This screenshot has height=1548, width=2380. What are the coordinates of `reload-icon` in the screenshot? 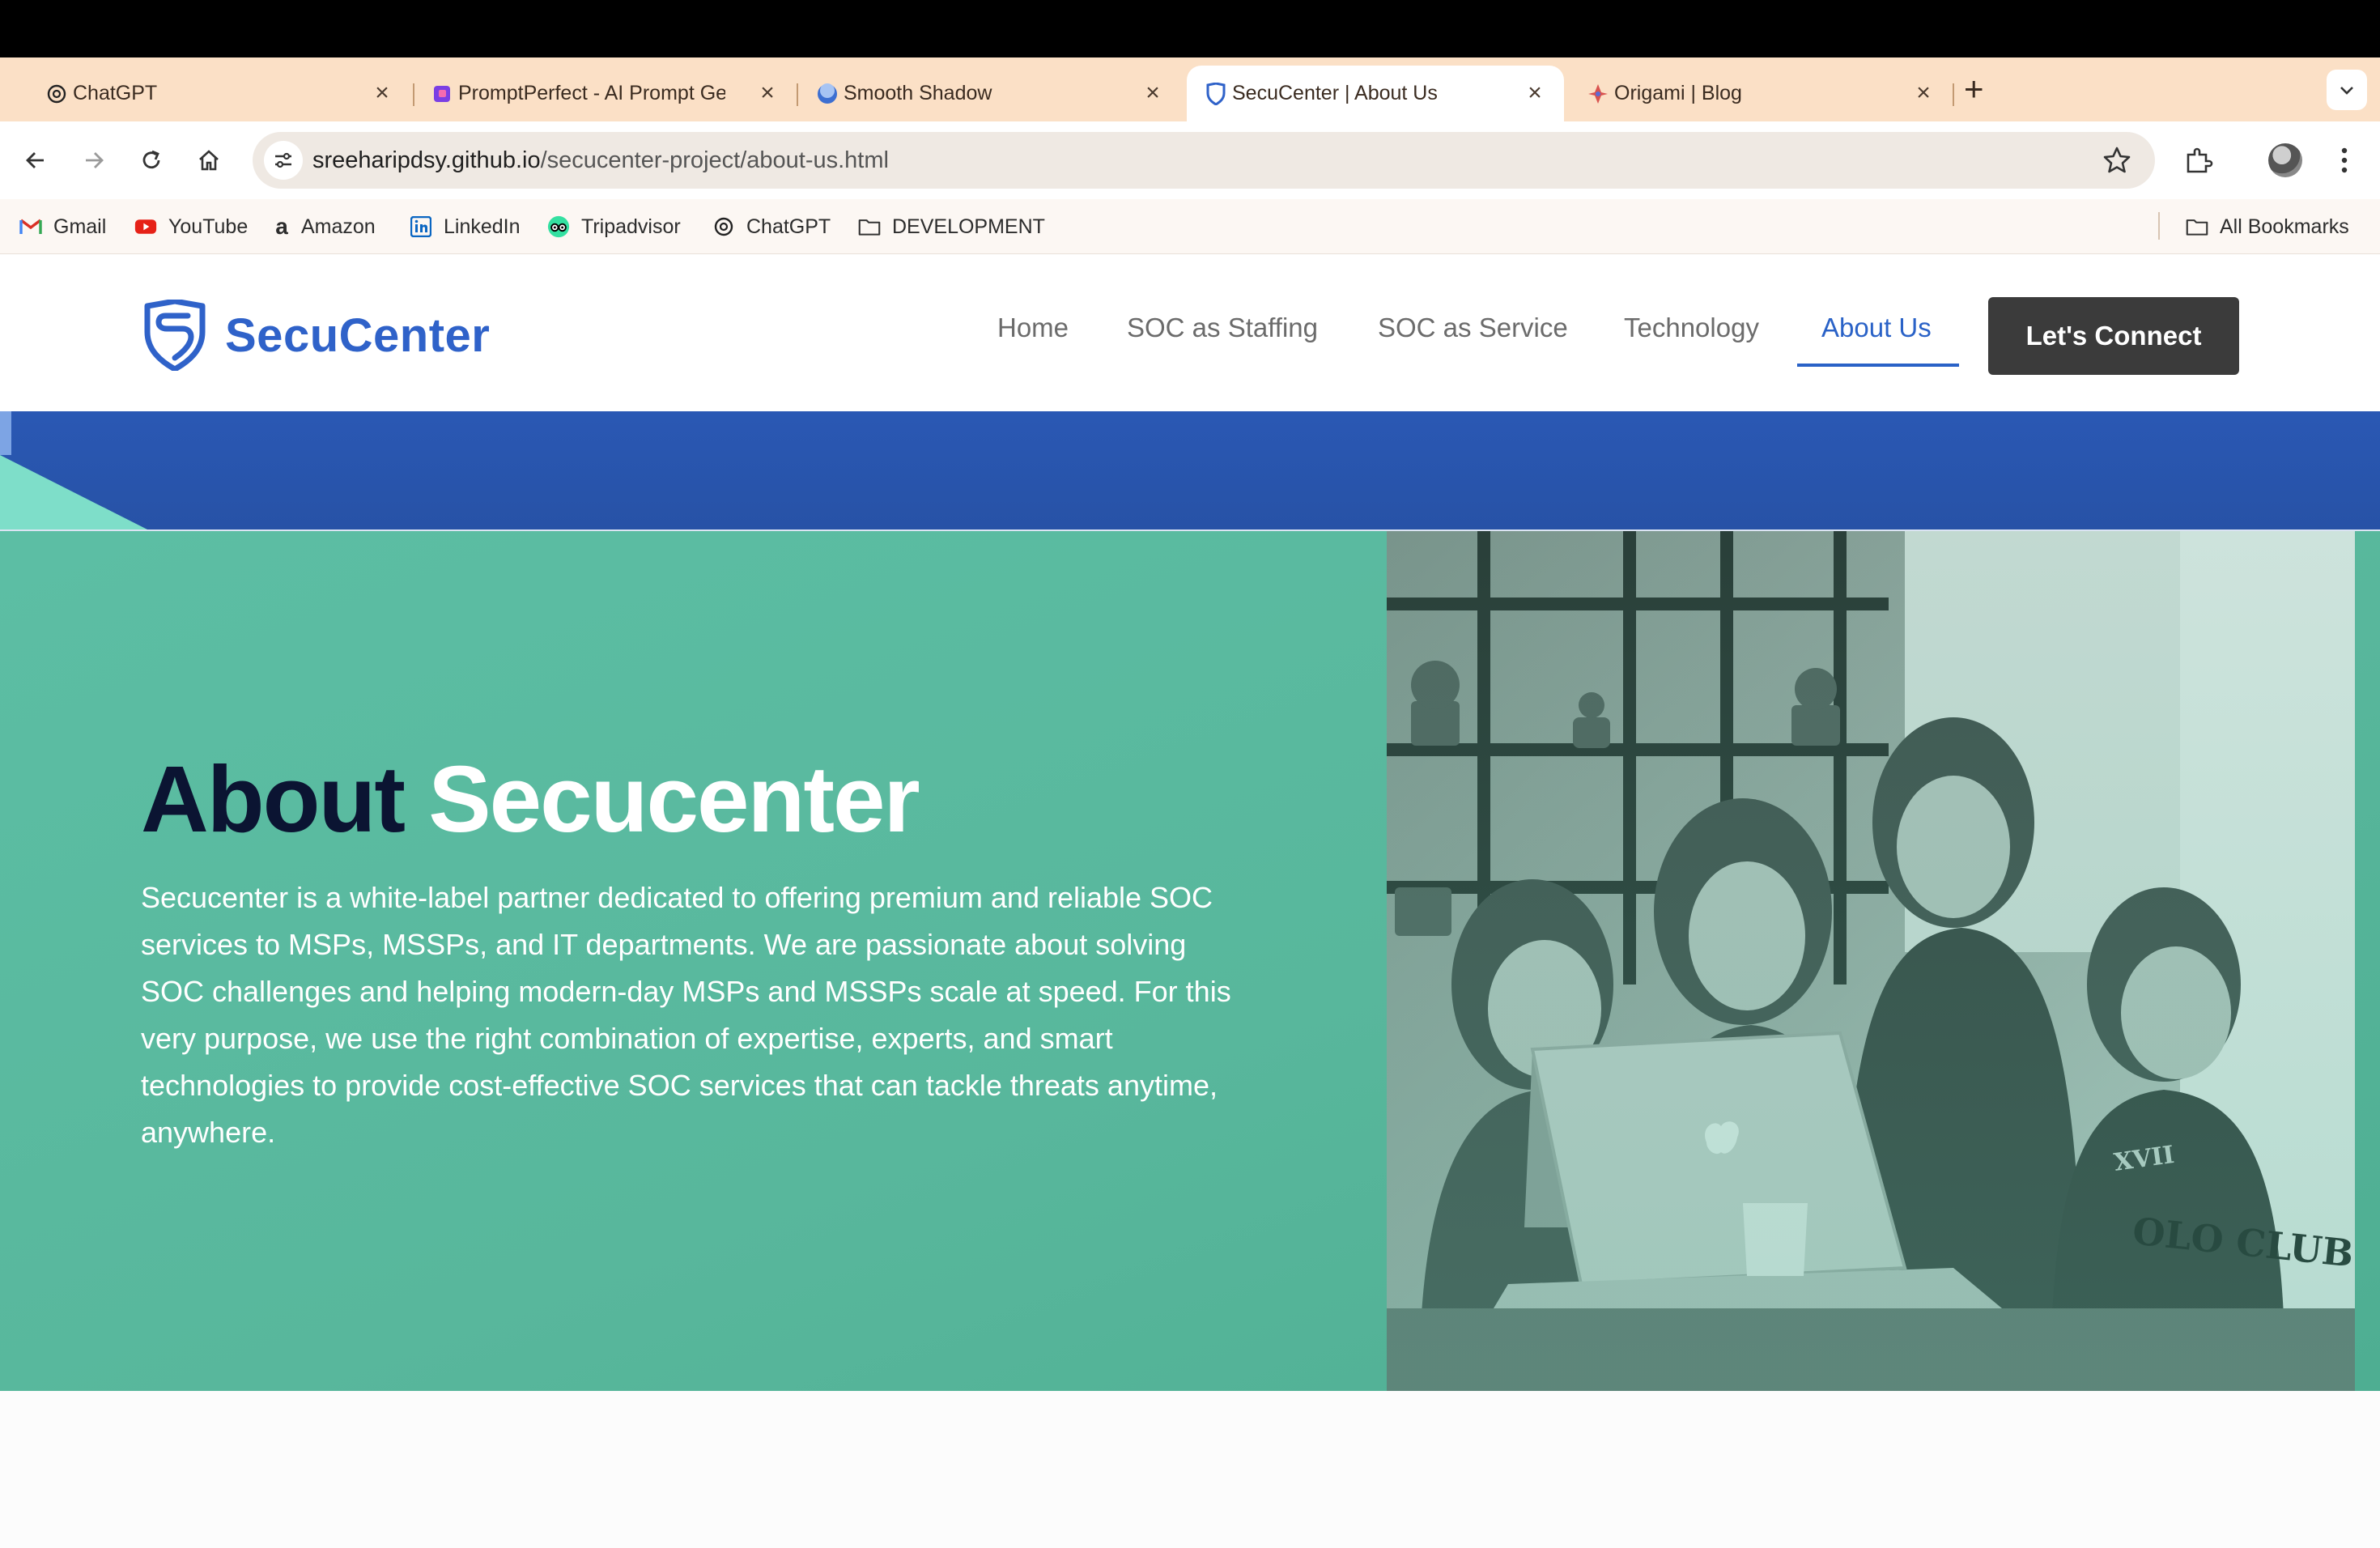 It's located at (151, 159).